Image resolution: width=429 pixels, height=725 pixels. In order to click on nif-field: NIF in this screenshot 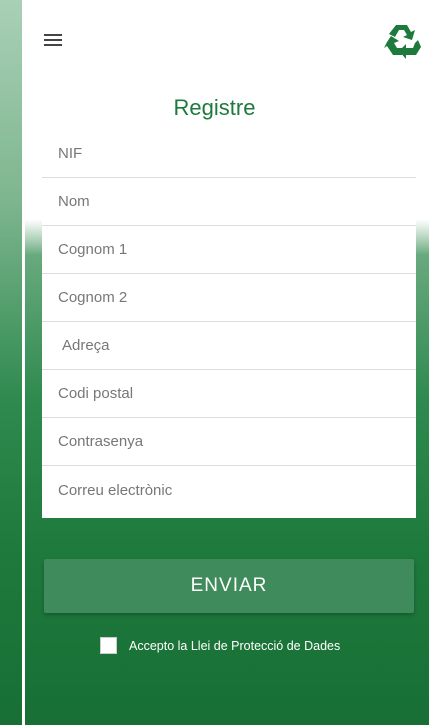, I will do `click(229, 154)`.